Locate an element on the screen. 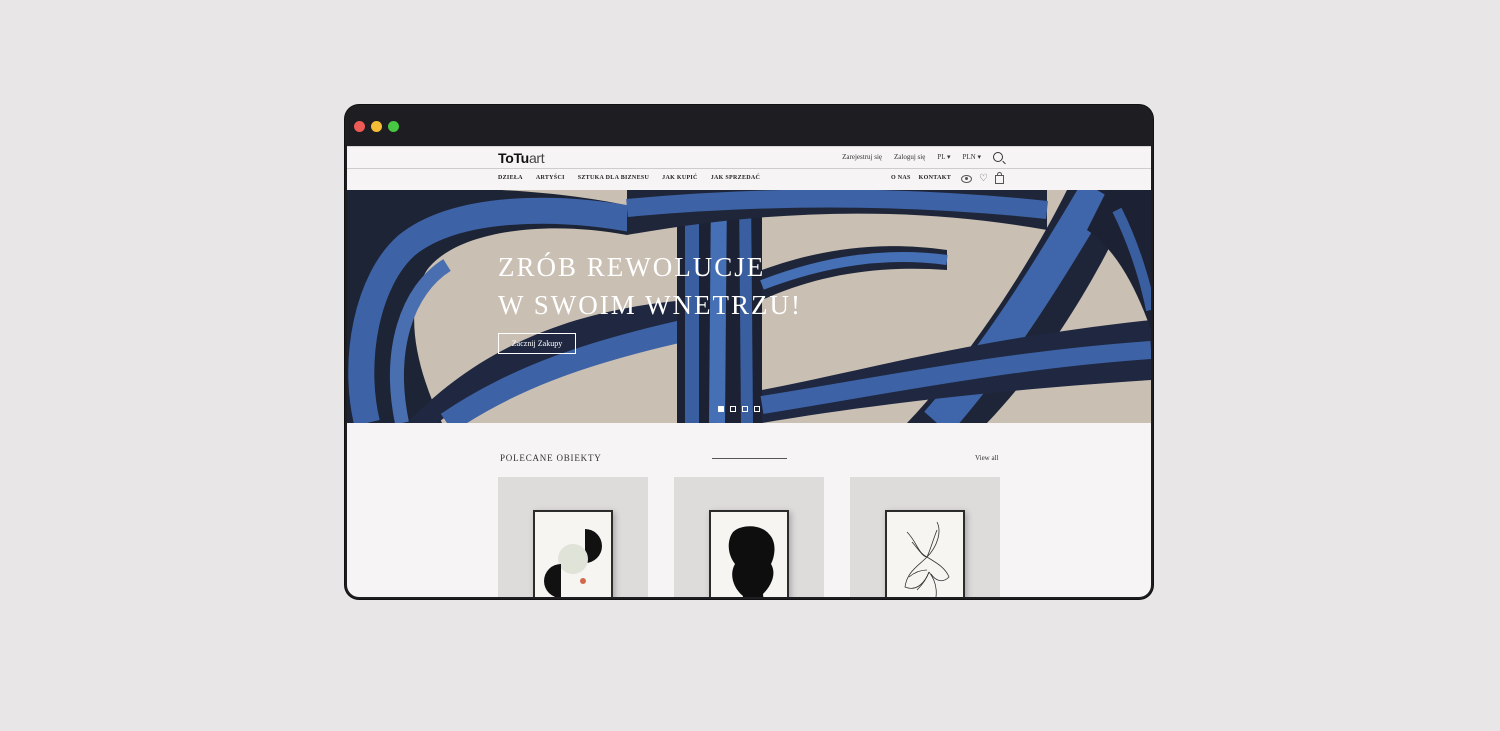  nav-item-artysci: ARTYŚCI is located at coordinates (550, 178).